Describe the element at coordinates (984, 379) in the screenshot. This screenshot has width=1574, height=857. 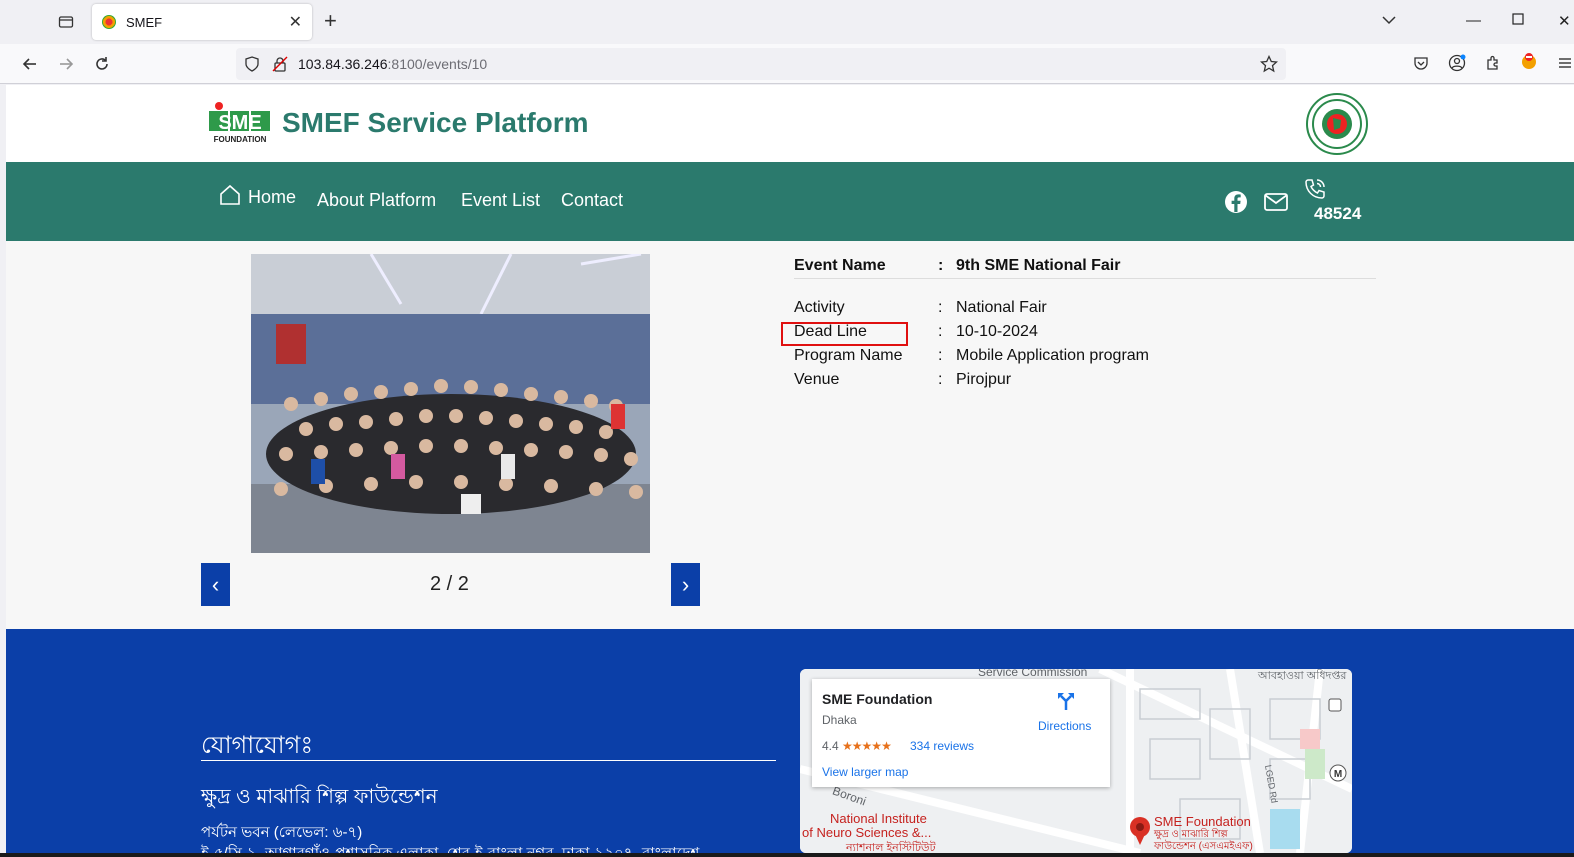
I see `detail-value: Pirojpur` at that location.